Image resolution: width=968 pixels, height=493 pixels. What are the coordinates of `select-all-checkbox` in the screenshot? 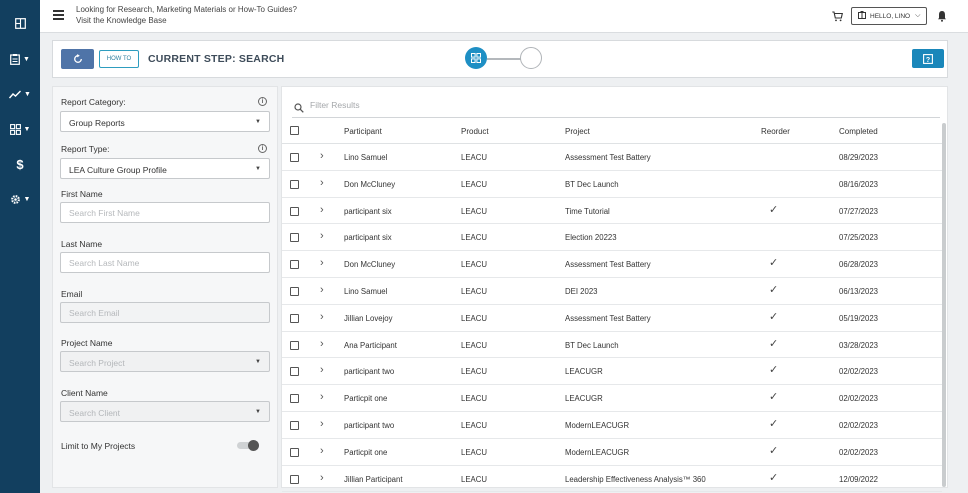 It's located at (294, 130).